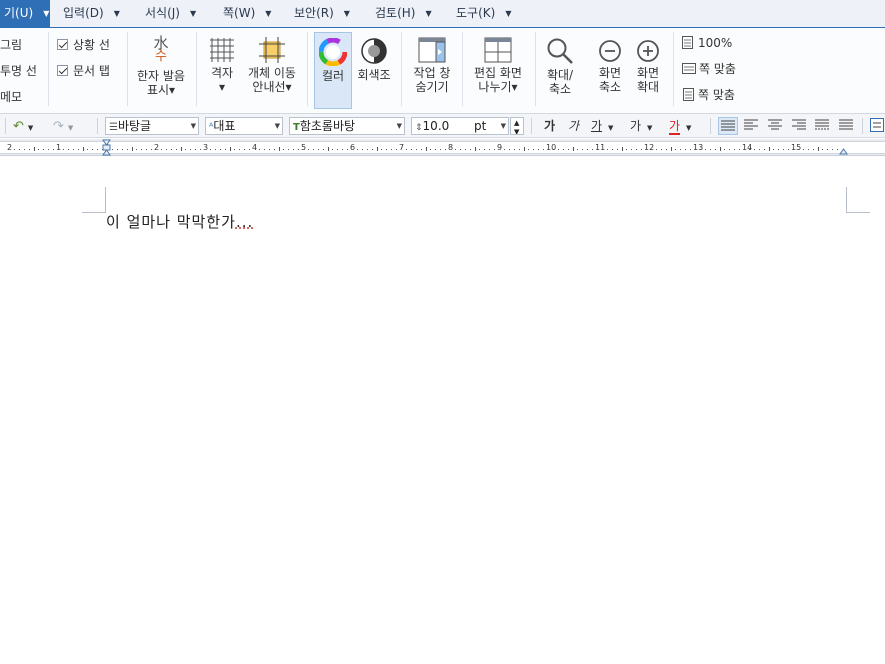 Image resolution: width=885 pixels, height=664 pixels. Describe the element at coordinates (843, 147) in the screenshot. I see `right-indent-marker` at that location.